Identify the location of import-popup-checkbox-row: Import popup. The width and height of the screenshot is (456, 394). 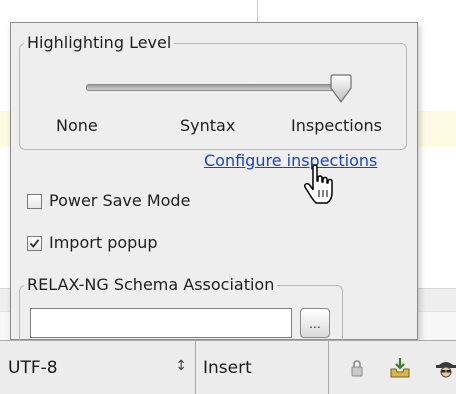
(92, 243).